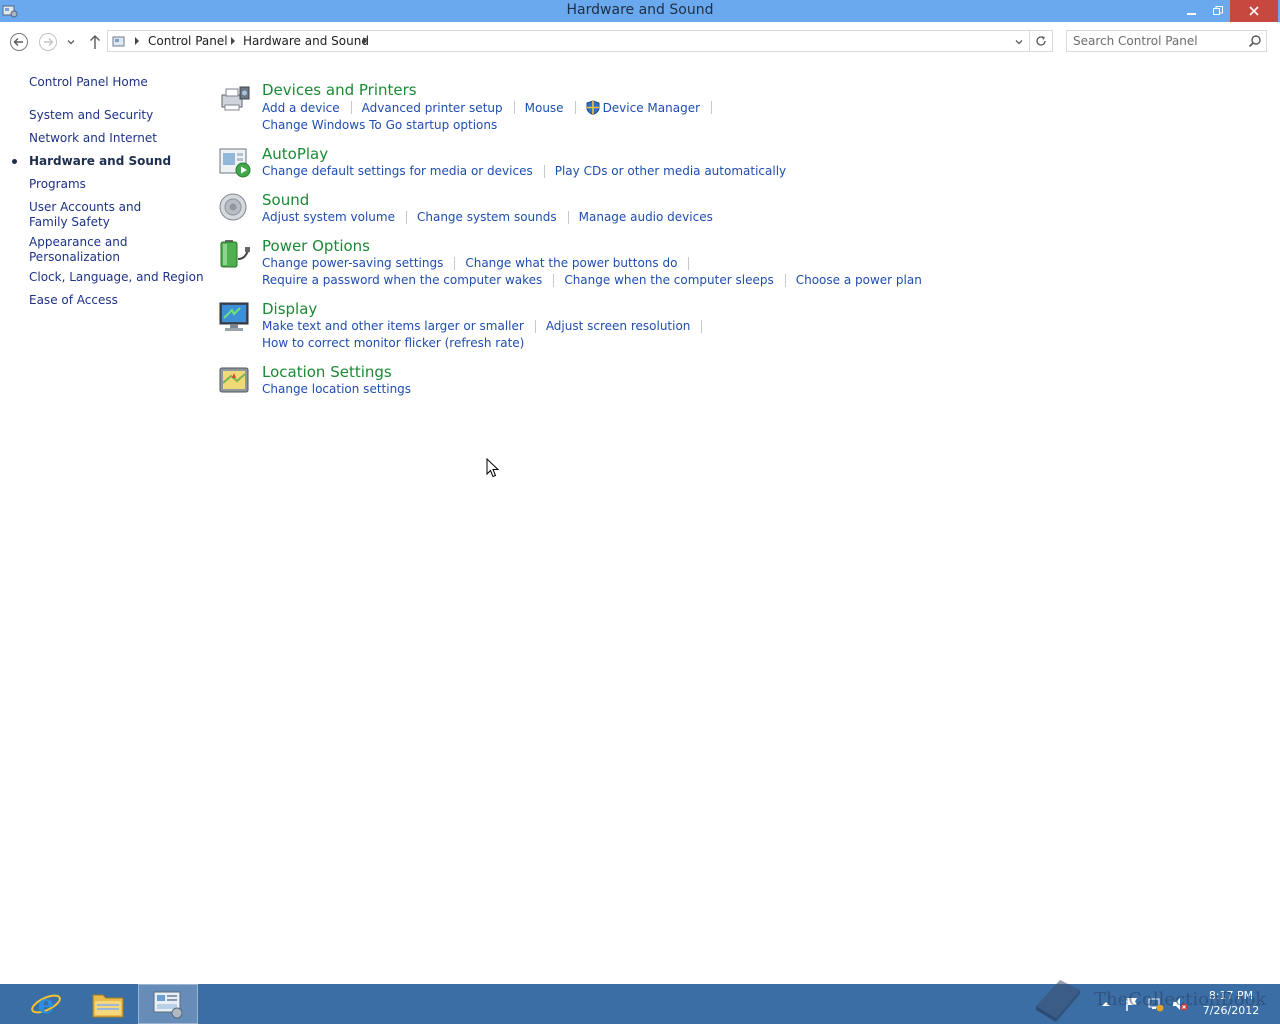  I want to click on display-heading: Display, so click(289, 309).